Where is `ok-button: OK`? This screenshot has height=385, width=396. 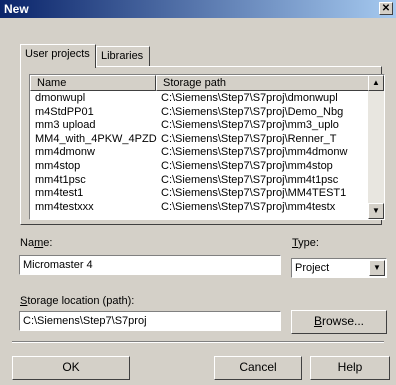
ok-button: OK is located at coordinates (71, 368).